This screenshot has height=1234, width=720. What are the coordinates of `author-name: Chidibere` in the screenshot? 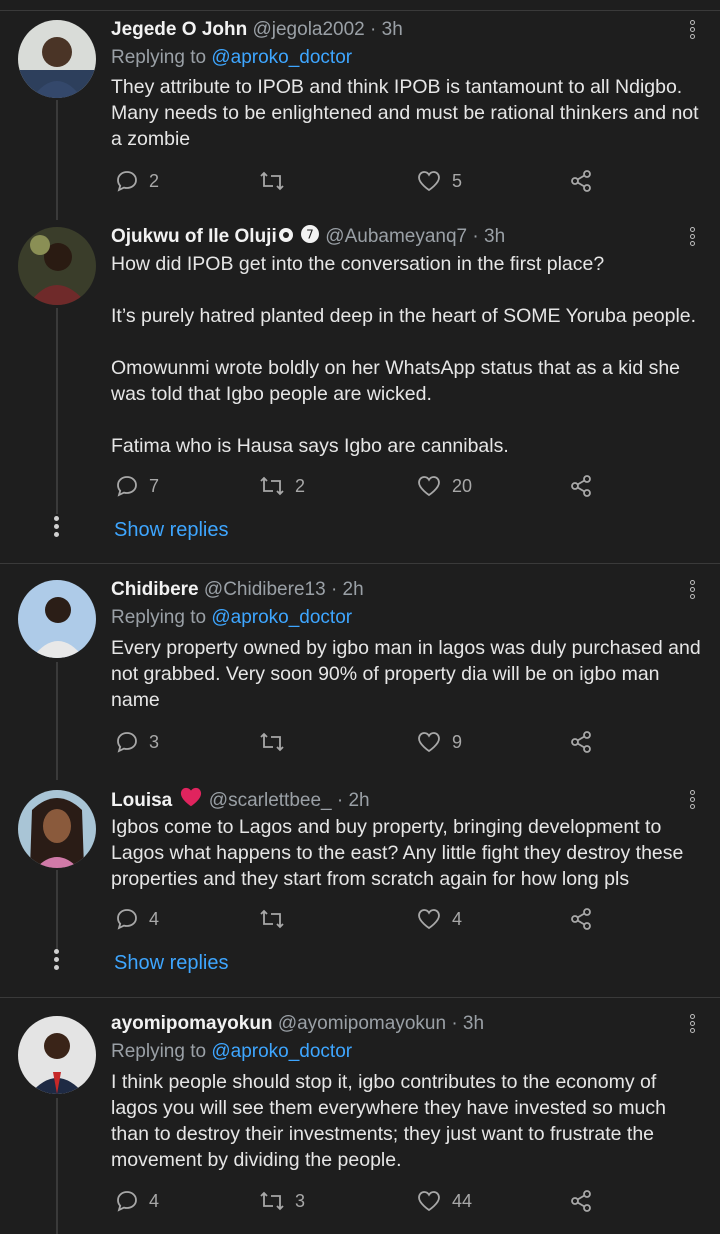 It's located at (155, 589).